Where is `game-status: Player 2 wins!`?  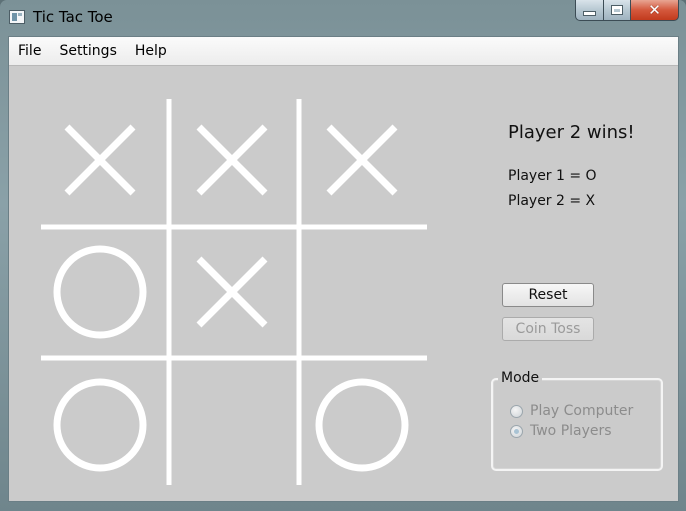
game-status: Player 2 wins! is located at coordinates (571, 132).